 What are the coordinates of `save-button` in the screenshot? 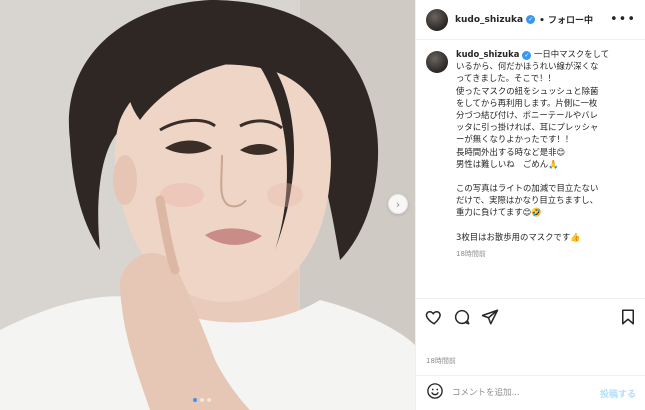 It's located at (628, 317).